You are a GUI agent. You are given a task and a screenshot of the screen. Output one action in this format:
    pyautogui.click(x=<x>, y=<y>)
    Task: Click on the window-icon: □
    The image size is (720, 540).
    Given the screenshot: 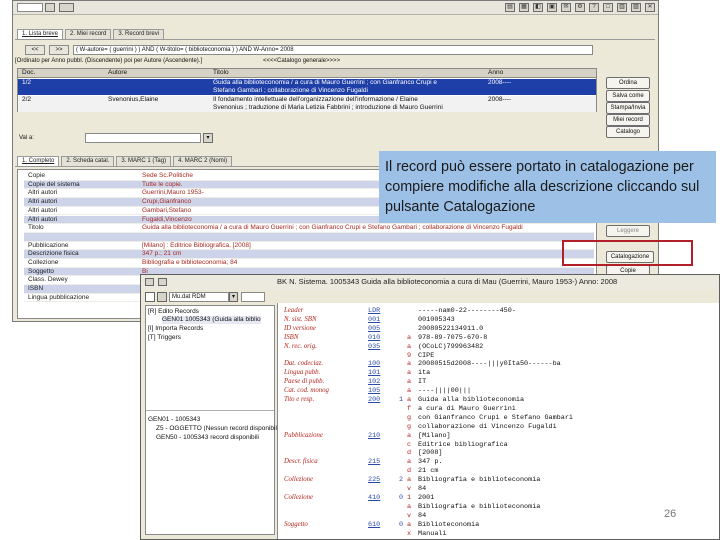 What is the action you would take?
    pyautogui.click(x=608, y=7)
    